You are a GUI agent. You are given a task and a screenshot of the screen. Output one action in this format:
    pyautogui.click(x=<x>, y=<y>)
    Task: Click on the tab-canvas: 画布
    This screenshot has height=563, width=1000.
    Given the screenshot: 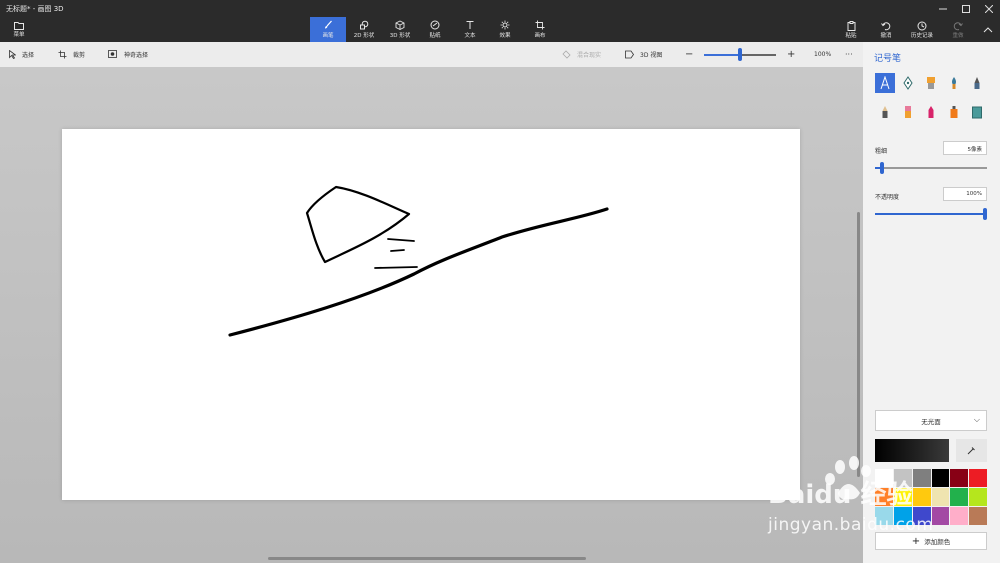 What is the action you would take?
    pyautogui.click(x=540, y=29)
    